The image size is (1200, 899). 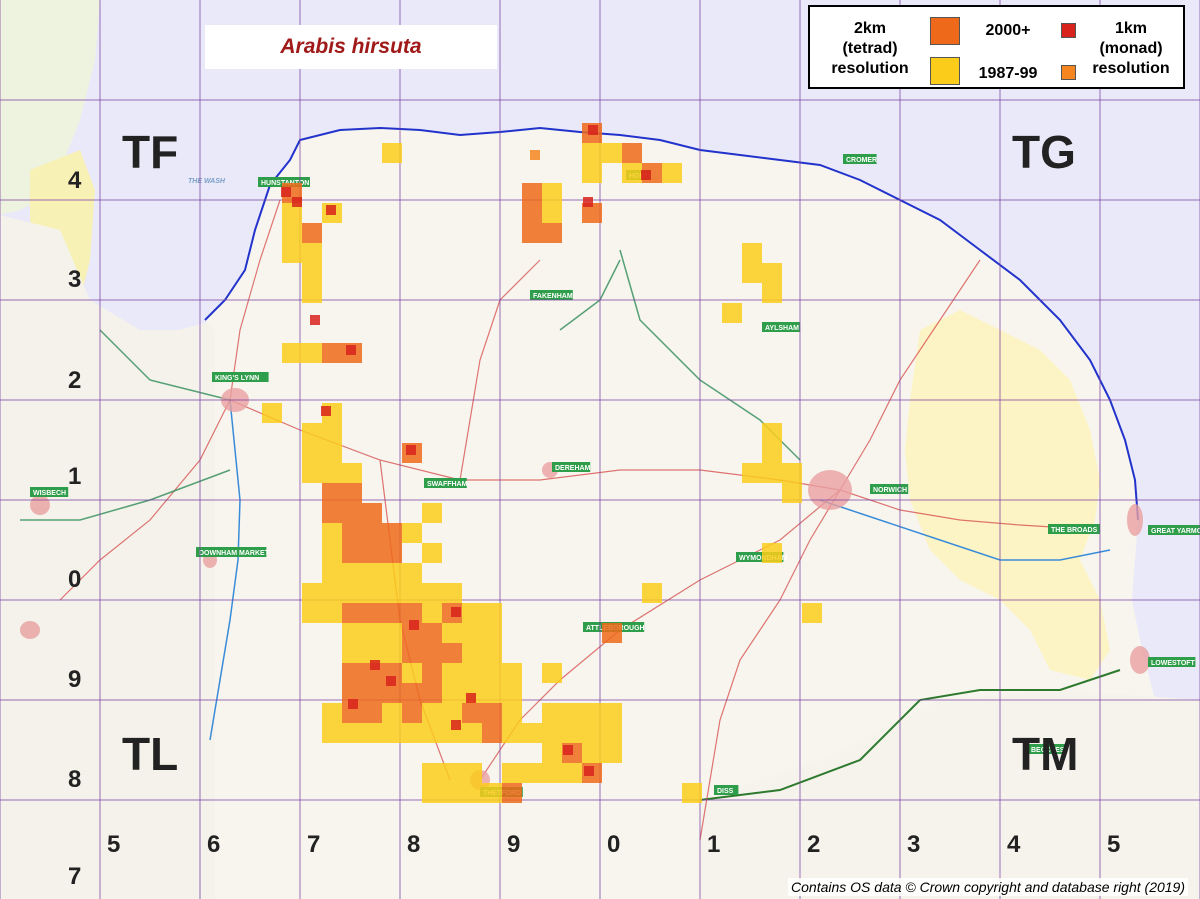 I want to click on place-label: KING'S LYNN, so click(x=240, y=377).